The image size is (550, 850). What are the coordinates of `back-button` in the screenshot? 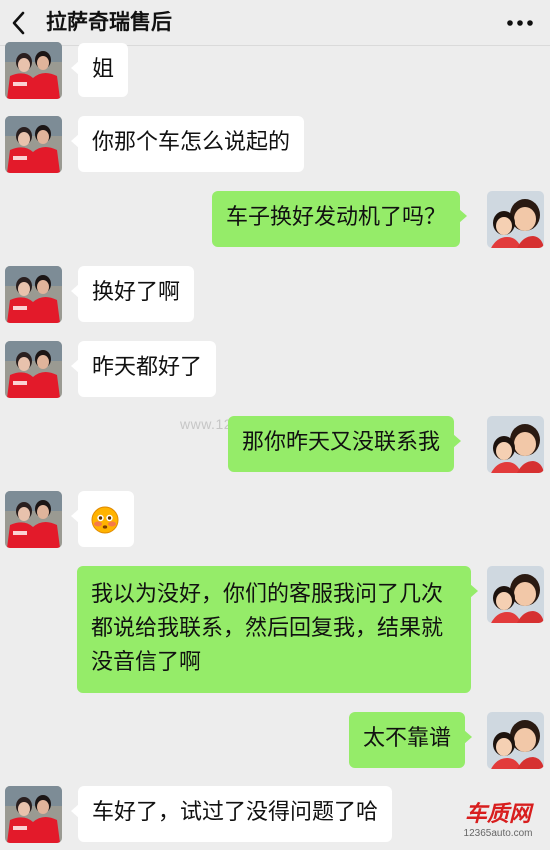 It's located at (21, 23).